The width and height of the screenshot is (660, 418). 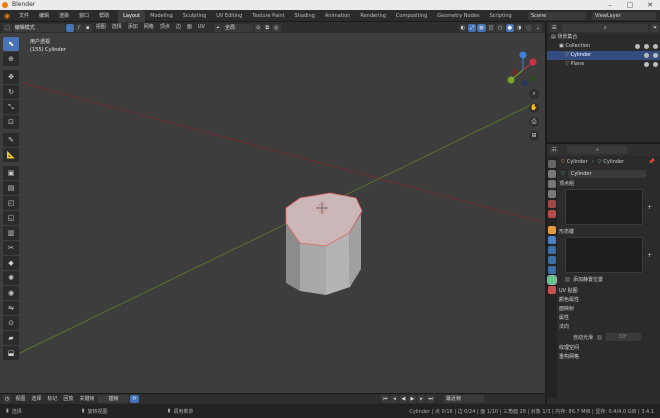 I want to click on timeline-menu-view: 视图, so click(x=20, y=399).